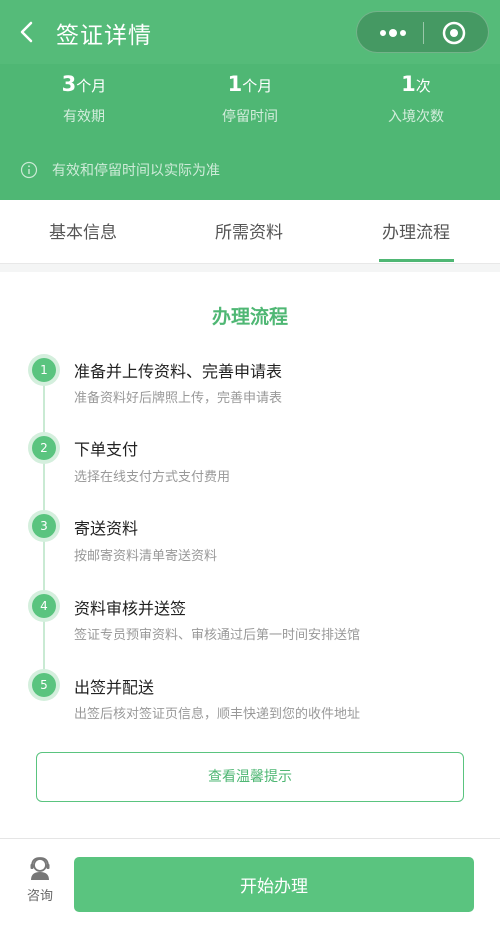 The height and width of the screenshot is (925, 500). Describe the element at coordinates (250, 777) in the screenshot. I see `view-tips-button: 查看温馨提示` at that location.